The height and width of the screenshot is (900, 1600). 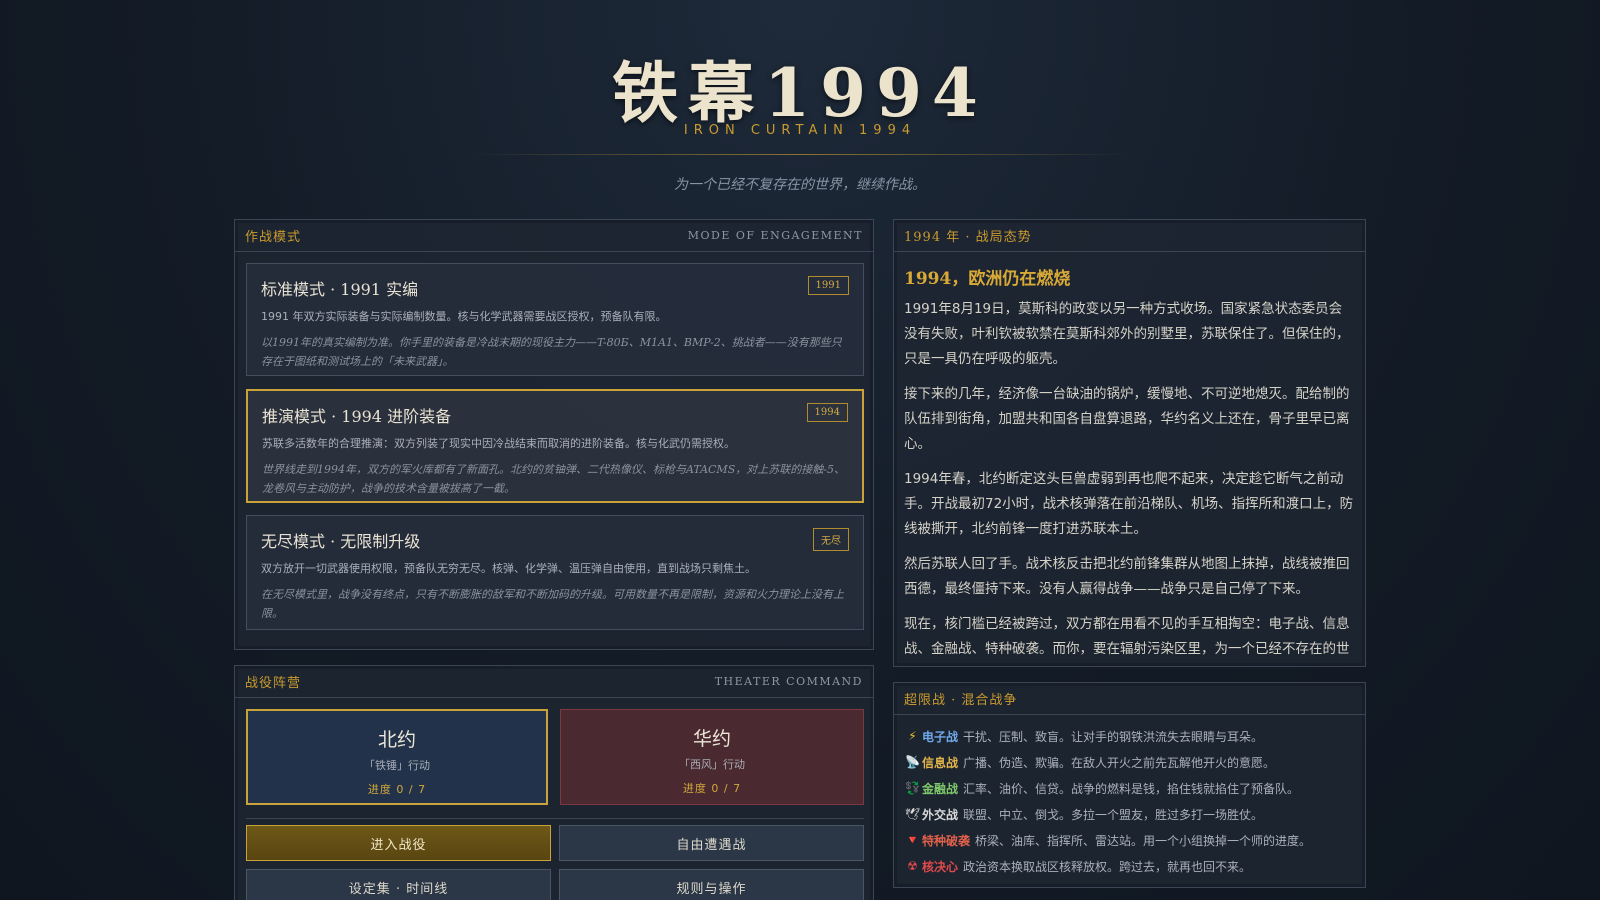 I want to click on hybrid-item-sabotage: 🔻 特种破袭 桥梁、油库、指挥所、雷达站。用一个小组换掉一个师的进度。, so click(x=1129, y=840).